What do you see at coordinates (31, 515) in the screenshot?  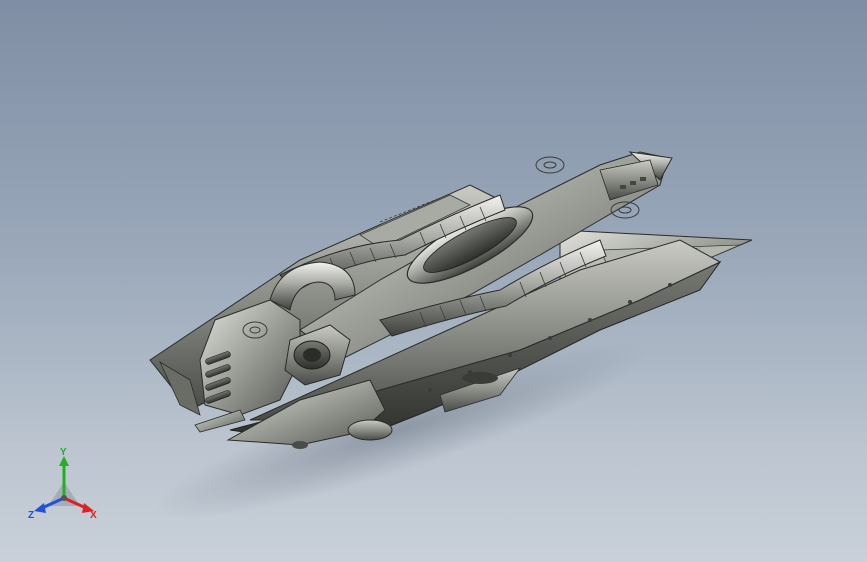 I see `z-axis-label: Z` at bounding box center [31, 515].